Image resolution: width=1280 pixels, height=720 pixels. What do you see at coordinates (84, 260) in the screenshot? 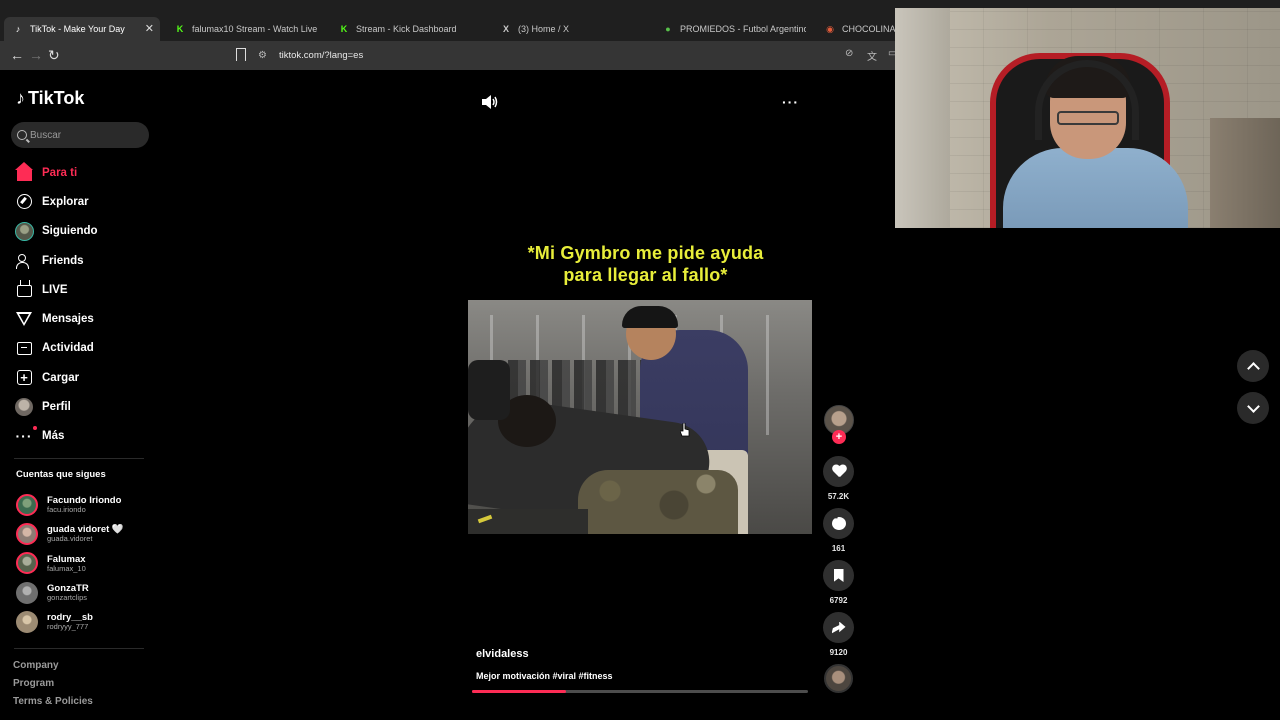
I see `nav-friends: Friends` at bounding box center [84, 260].